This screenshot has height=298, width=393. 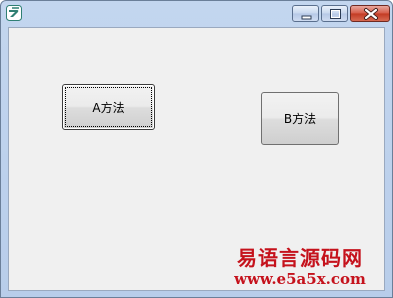 I want to click on watermark-url: www.e5a5x.com, so click(x=300, y=279).